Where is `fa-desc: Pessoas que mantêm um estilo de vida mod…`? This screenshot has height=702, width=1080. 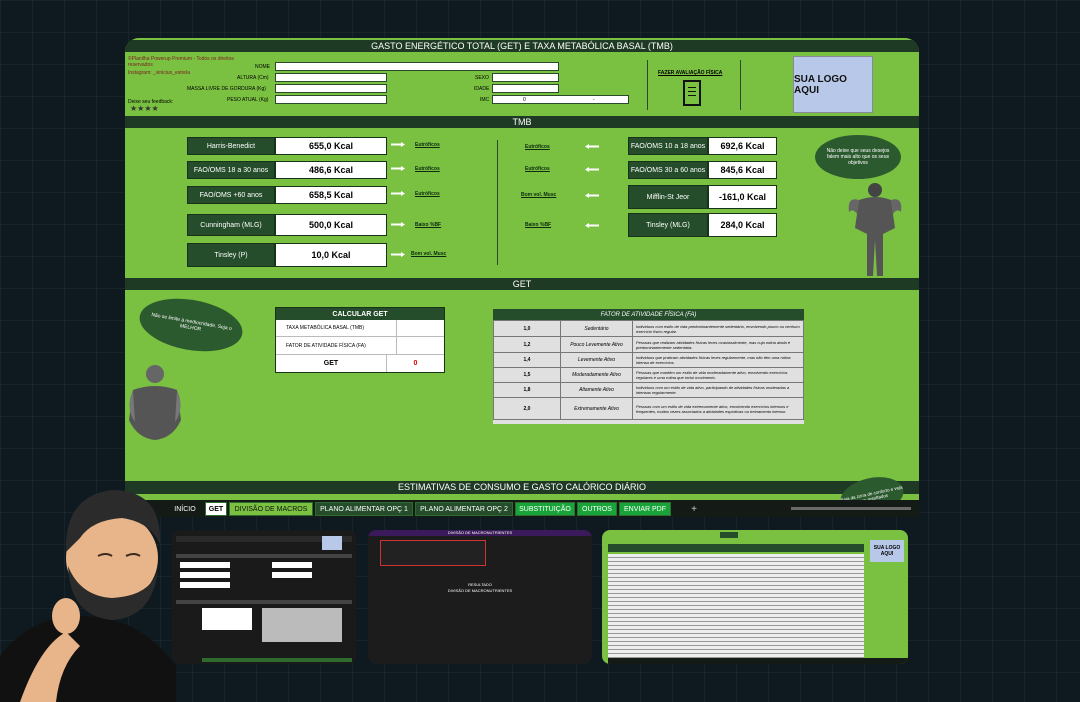 fa-desc: Pessoas que mantêm um estilo de vida mod… is located at coordinates (718, 375).